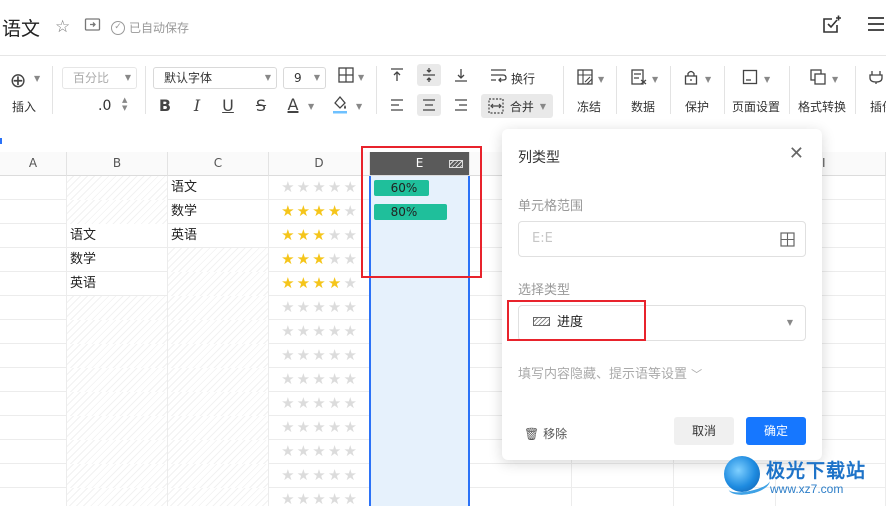 The width and height of the screenshot is (886, 506). What do you see at coordinates (523, 78) in the screenshot?
I see `wrap-label: 换行` at bounding box center [523, 78].